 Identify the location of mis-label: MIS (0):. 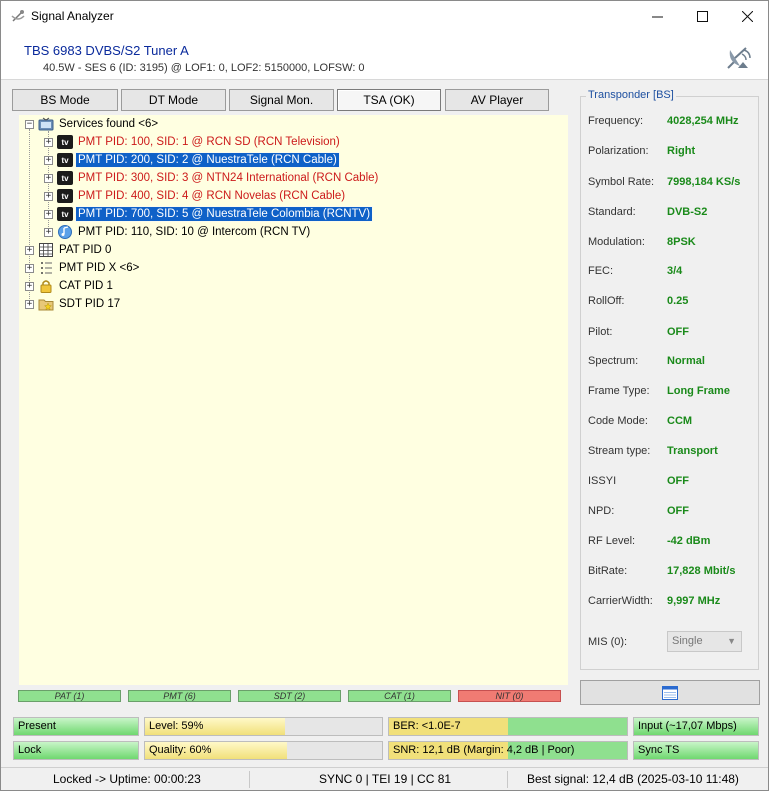
(608, 642).